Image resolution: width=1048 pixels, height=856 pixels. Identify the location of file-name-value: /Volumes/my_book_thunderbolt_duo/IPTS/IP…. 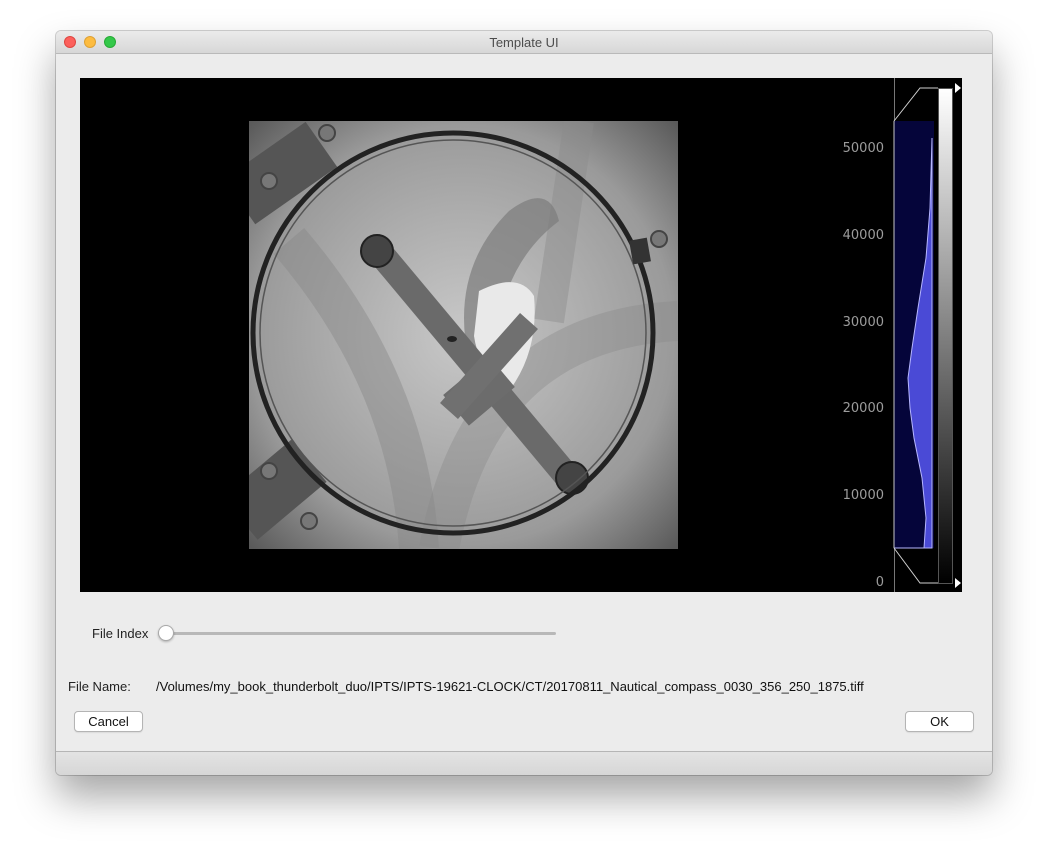
(510, 686).